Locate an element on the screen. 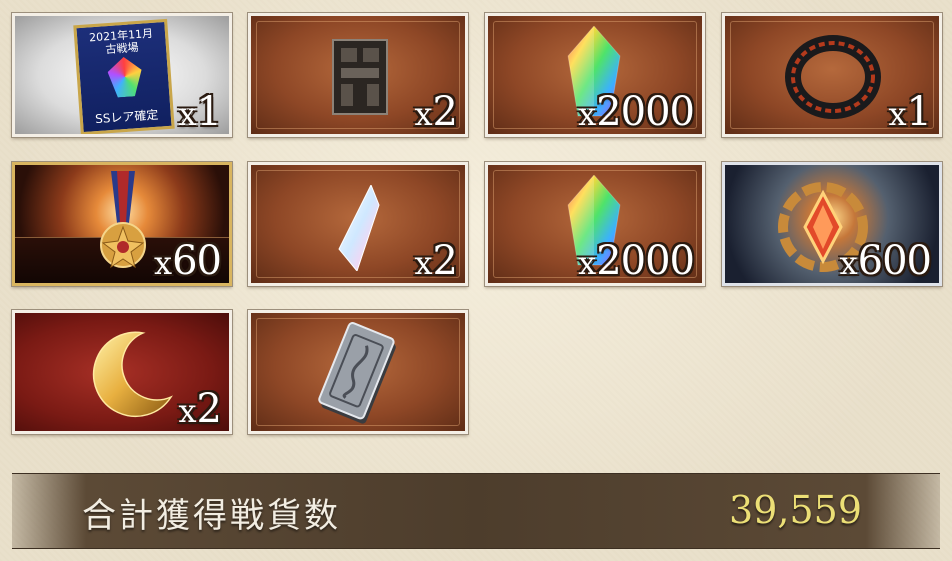 This screenshot has height=561, width=952. reward-item-white-crystal: x2 is located at coordinates (358, 224).